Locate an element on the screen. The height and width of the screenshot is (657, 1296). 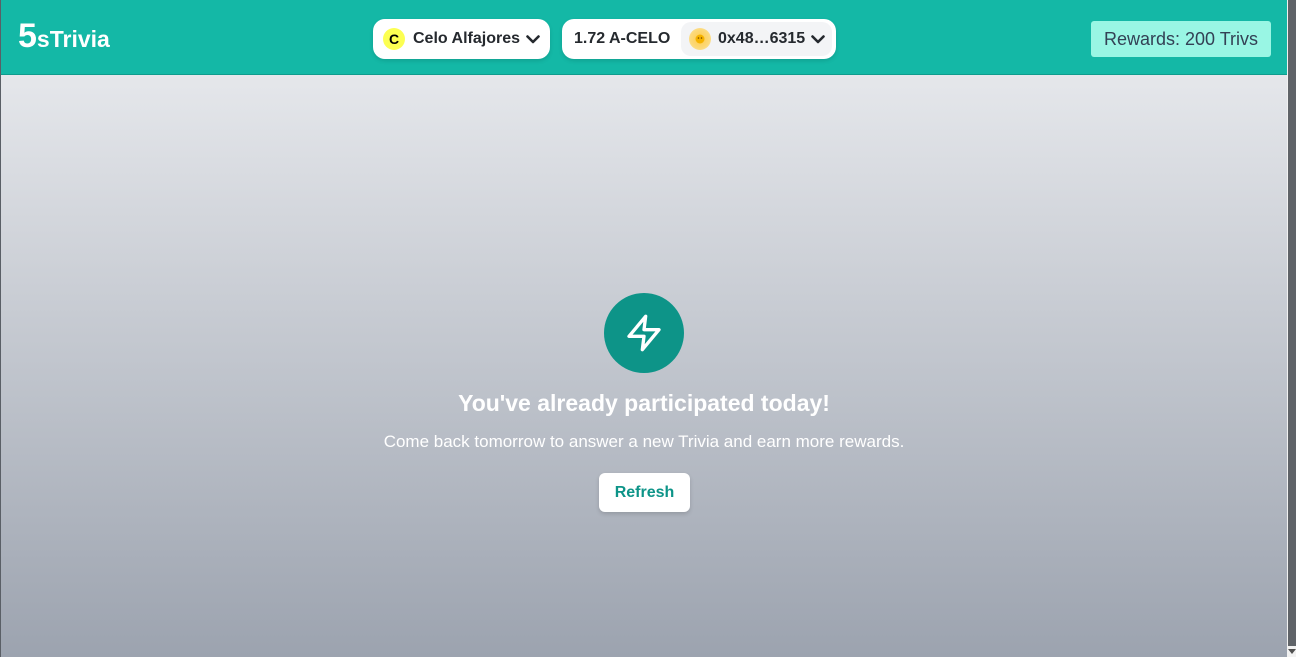
network-name: Celo Alfajores is located at coordinates (466, 38).